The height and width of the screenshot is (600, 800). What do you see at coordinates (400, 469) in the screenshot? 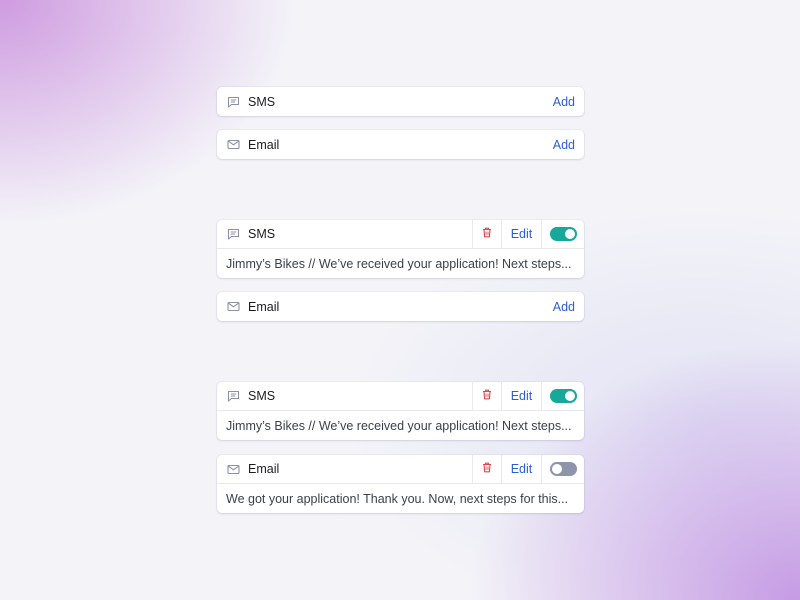
I see `email-channel-header: Email Edit` at bounding box center [400, 469].